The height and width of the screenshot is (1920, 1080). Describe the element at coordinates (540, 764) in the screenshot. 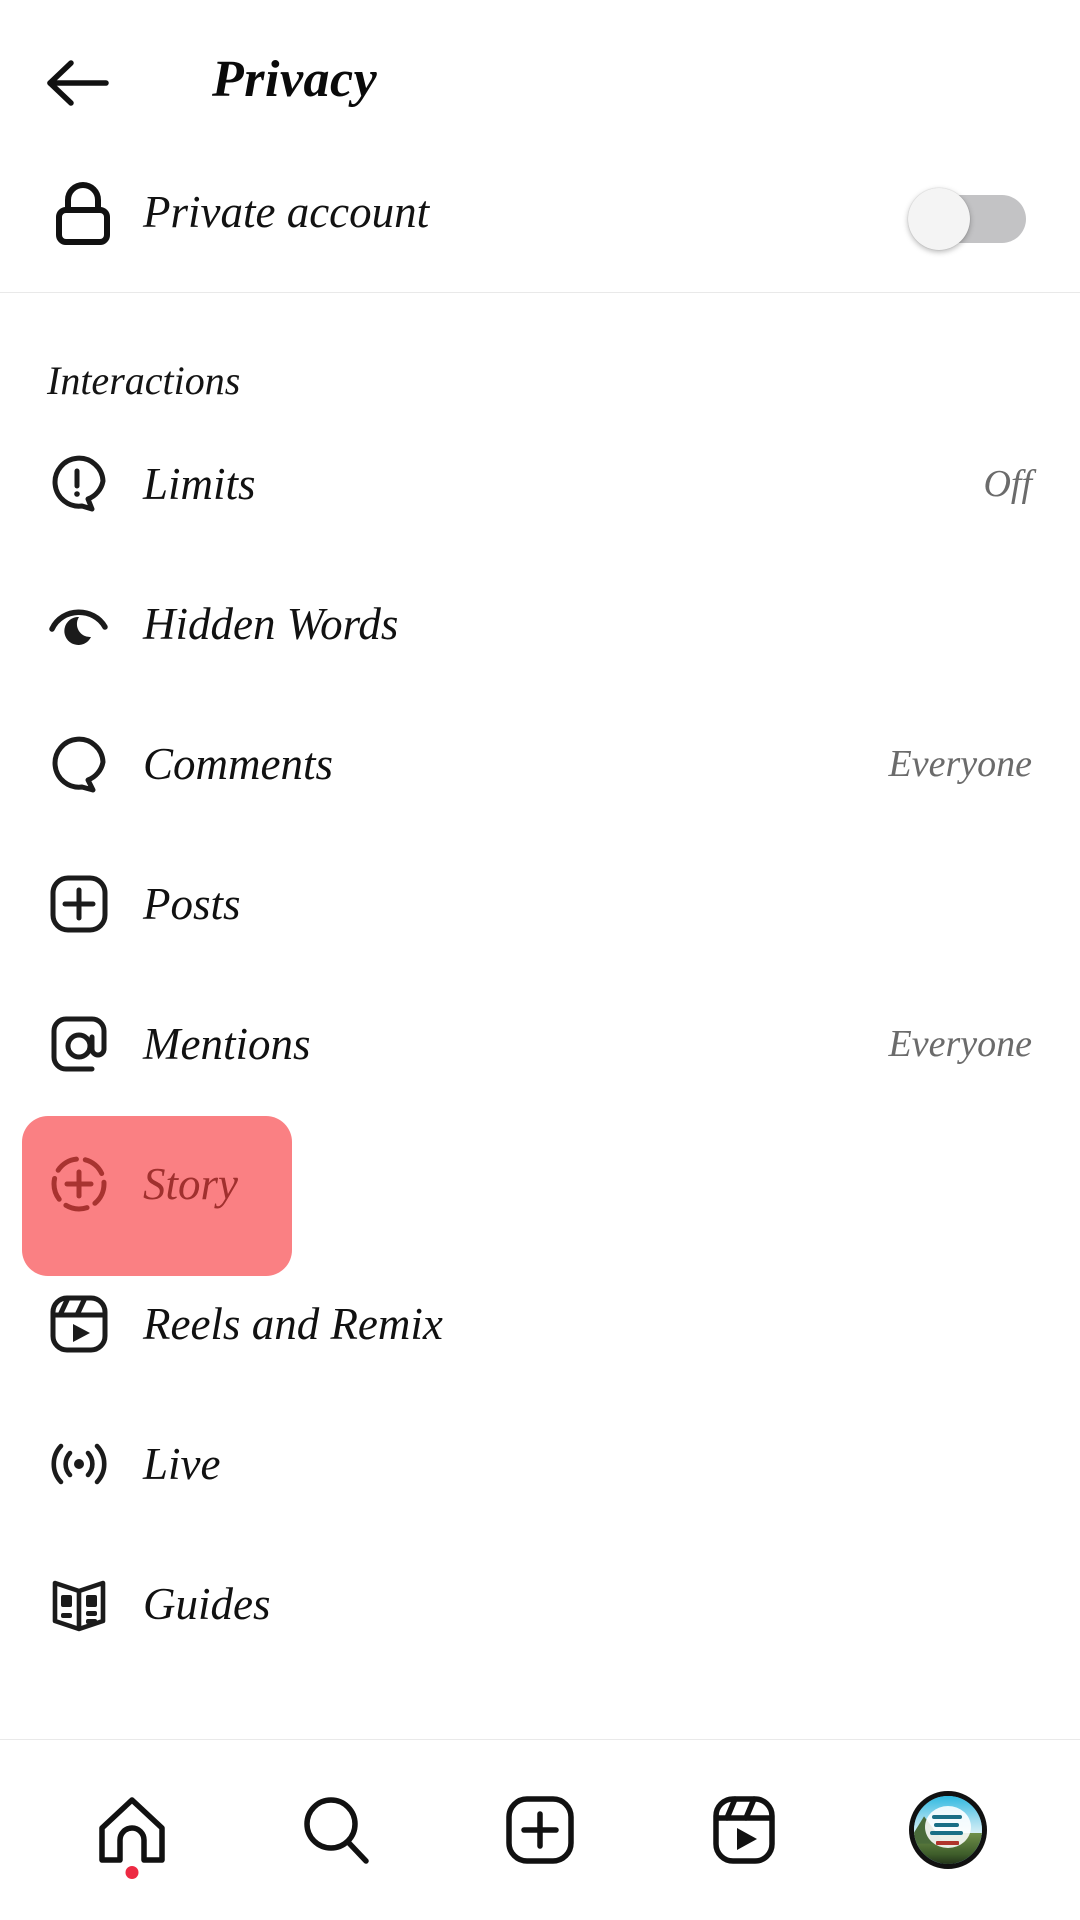

I see `list-item-comments: Comments Everyone` at that location.